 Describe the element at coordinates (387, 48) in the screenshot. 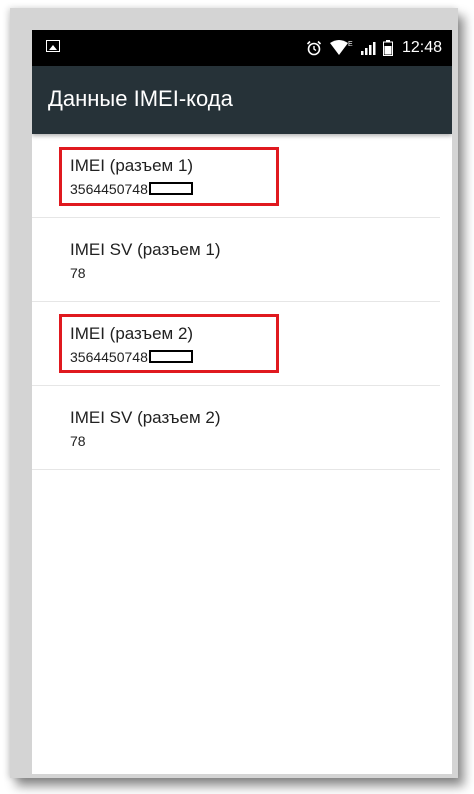

I see `battery-icon` at that location.